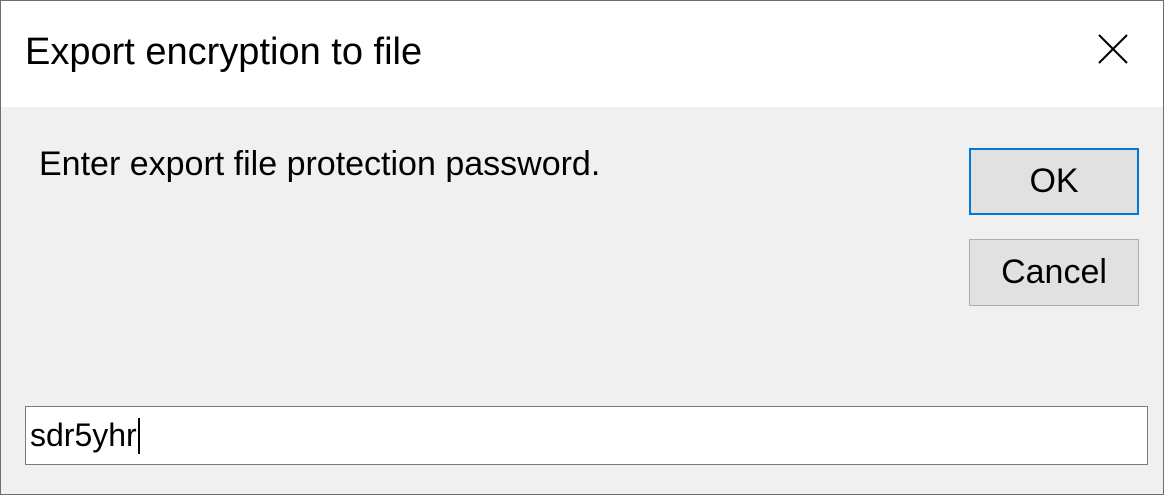 This screenshot has height=495, width=1164. I want to click on ok-button: OK, so click(1054, 181).